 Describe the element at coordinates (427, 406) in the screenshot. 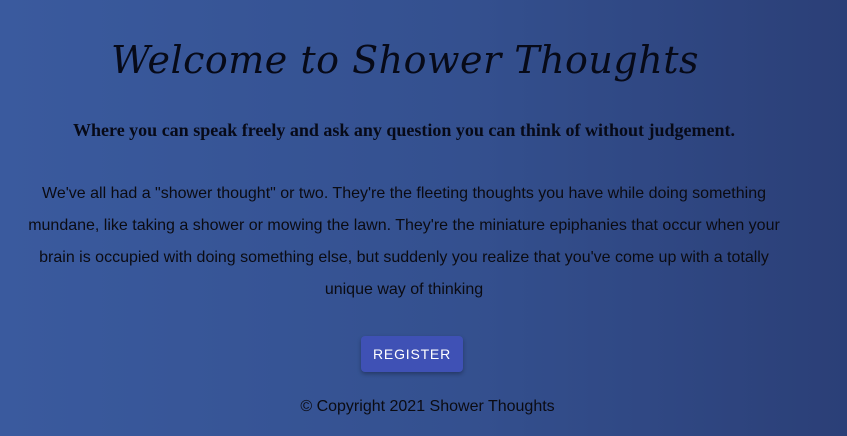

I see `footer-copyright: © Copyright 2021 Shower Thoughts` at that location.